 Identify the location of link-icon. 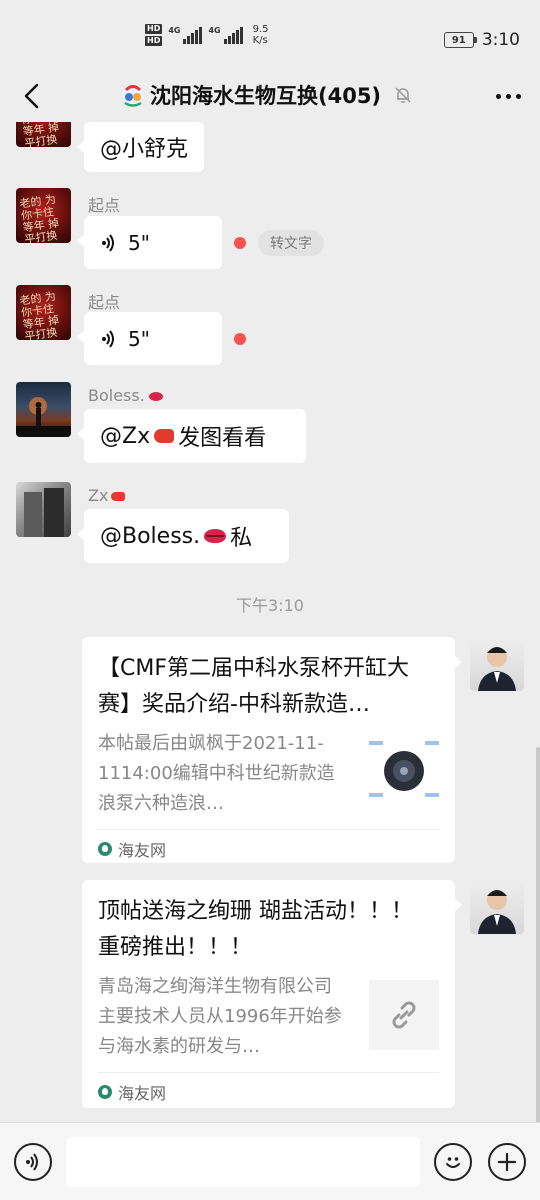
(404, 1015).